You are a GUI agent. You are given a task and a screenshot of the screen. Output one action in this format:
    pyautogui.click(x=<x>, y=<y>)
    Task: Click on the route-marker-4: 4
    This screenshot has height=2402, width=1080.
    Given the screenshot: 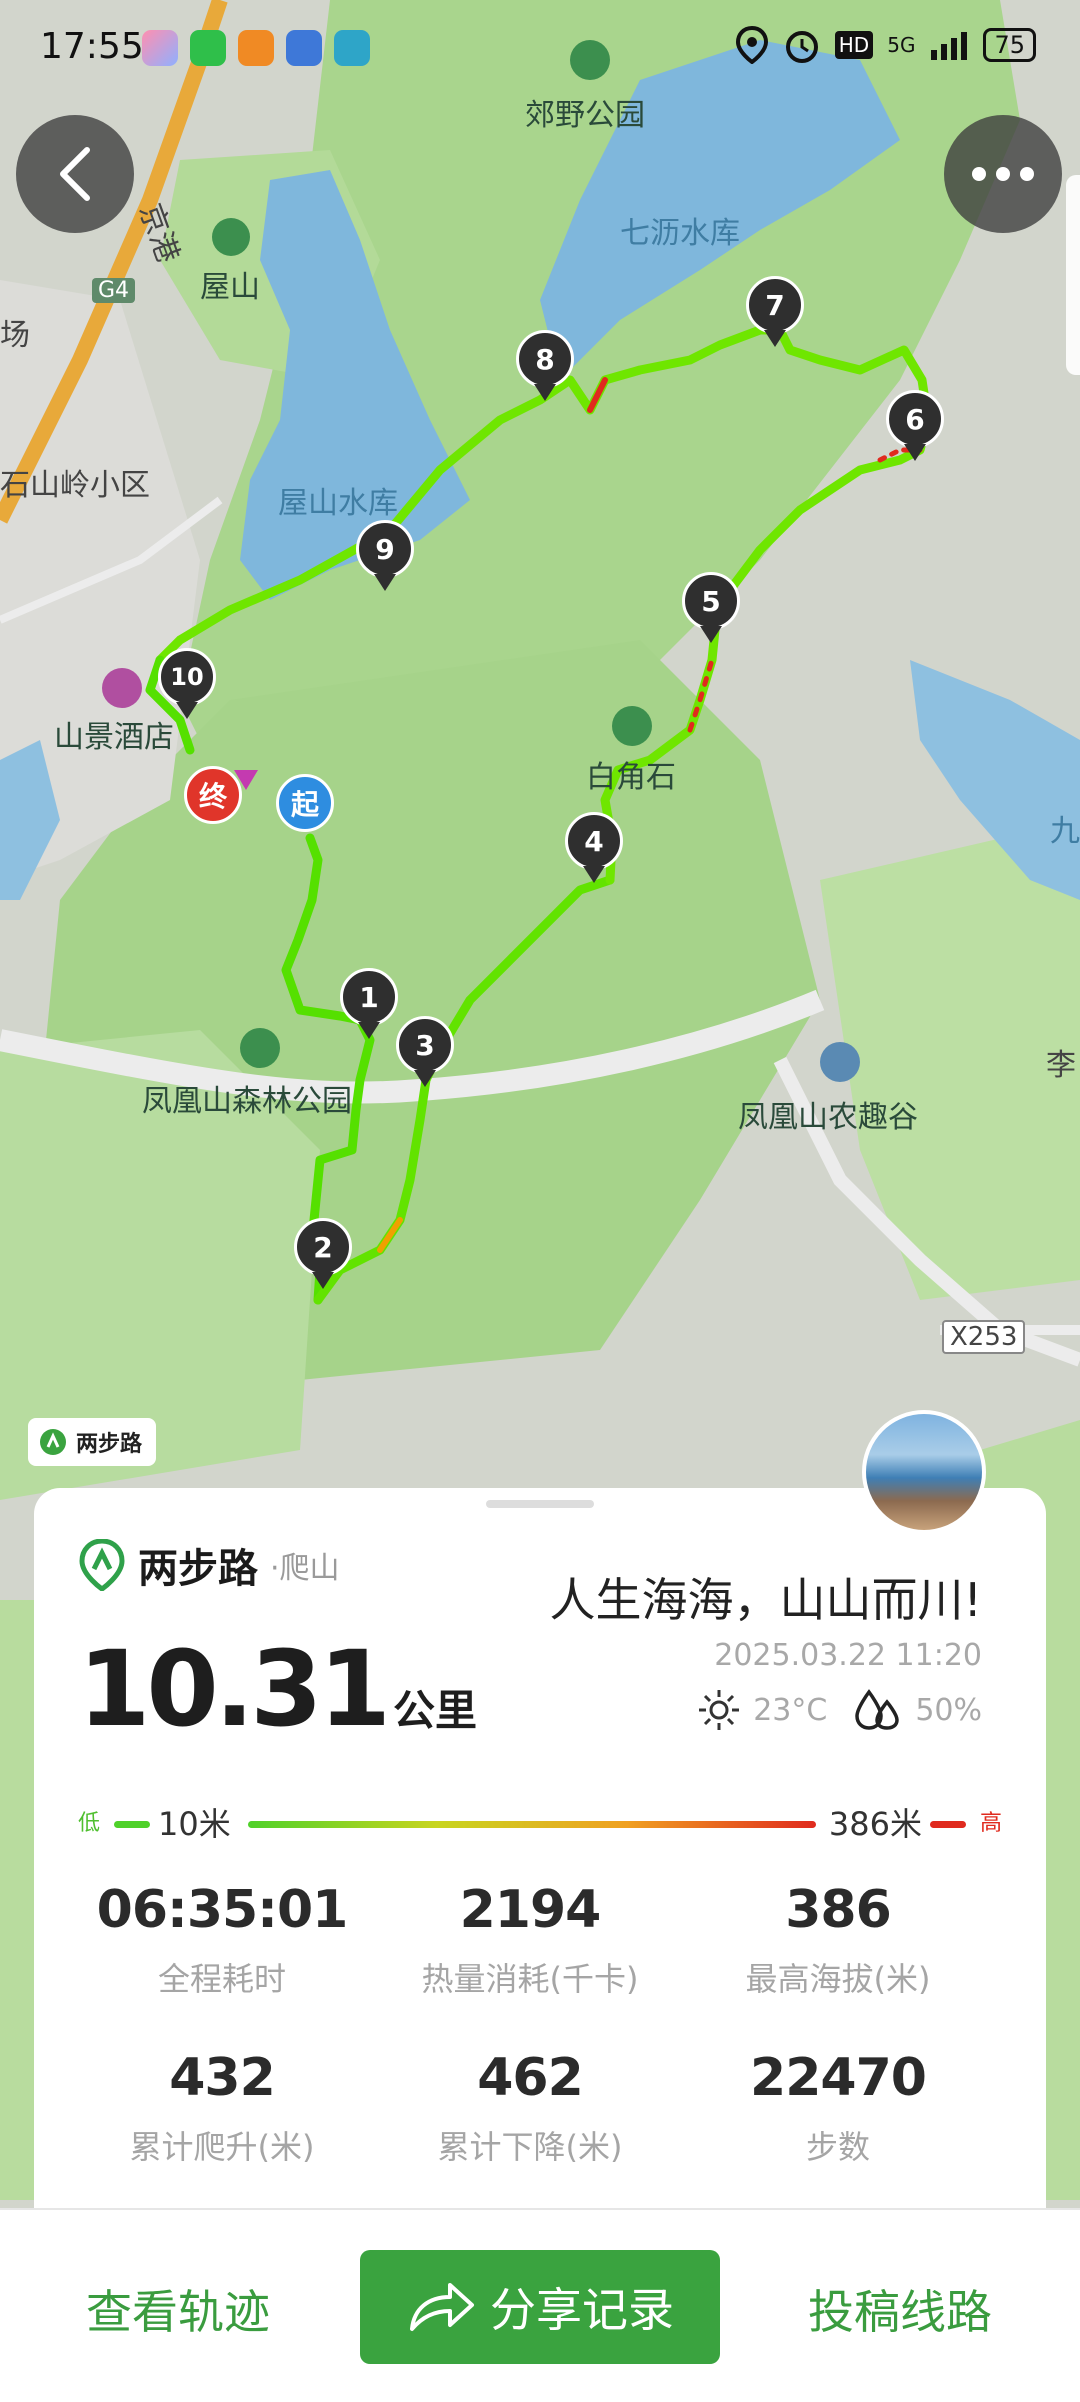 What is the action you would take?
    pyautogui.click(x=594, y=847)
    